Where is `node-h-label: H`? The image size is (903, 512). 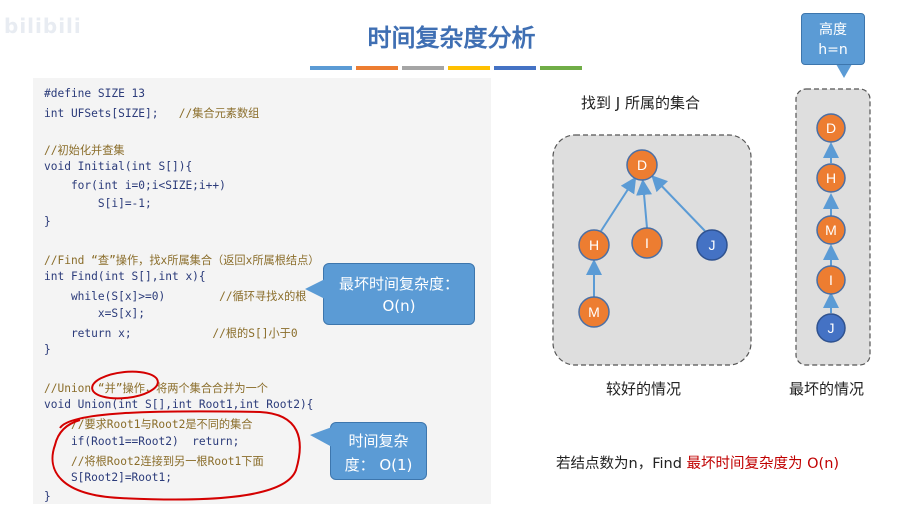 node-h-label: H is located at coordinates (594, 245).